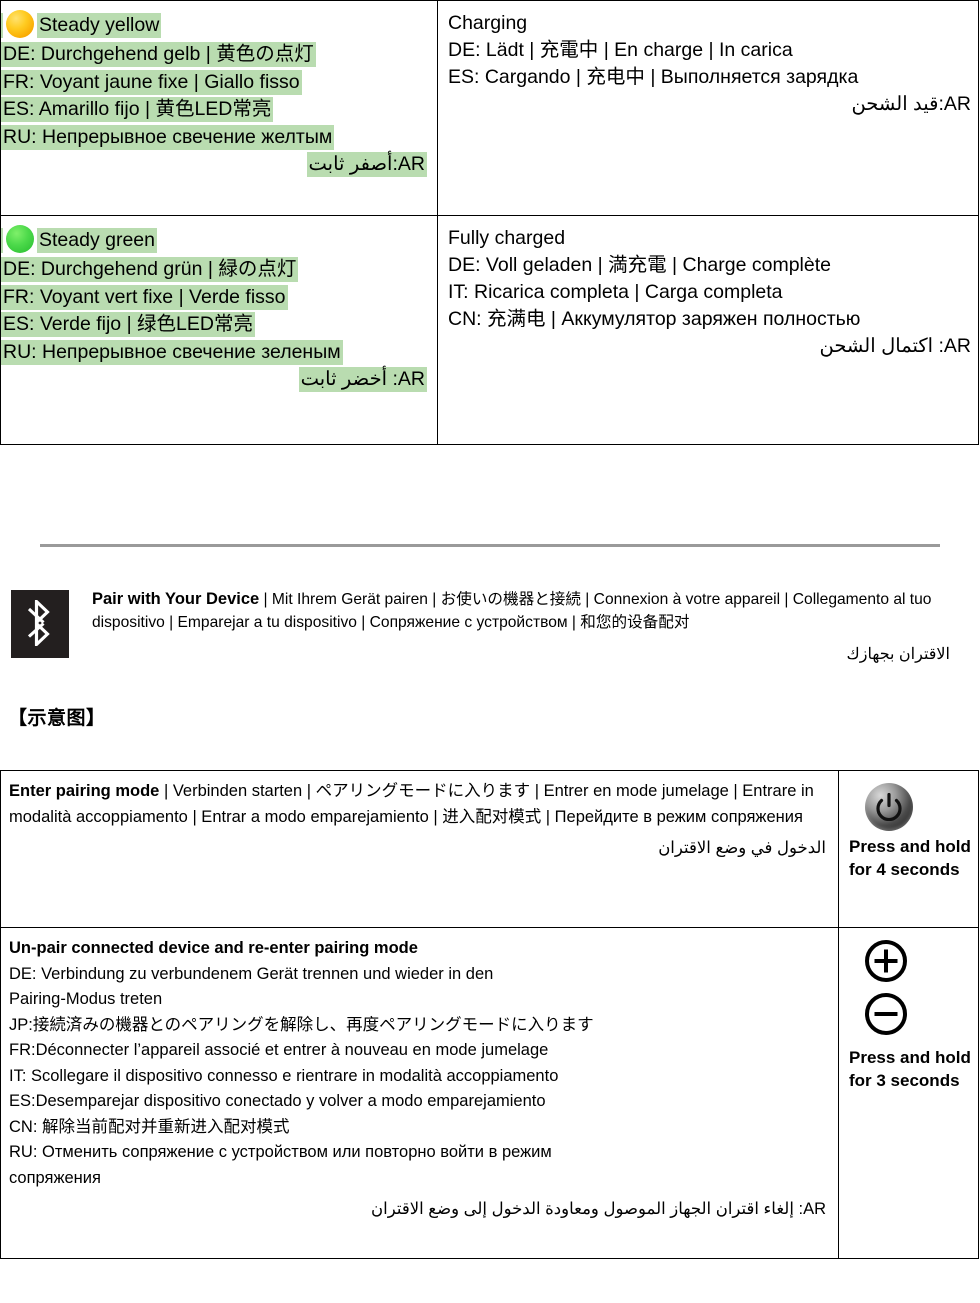  Describe the element at coordinates (490, 545) in the screenshot. I see `section-divider` at that location.